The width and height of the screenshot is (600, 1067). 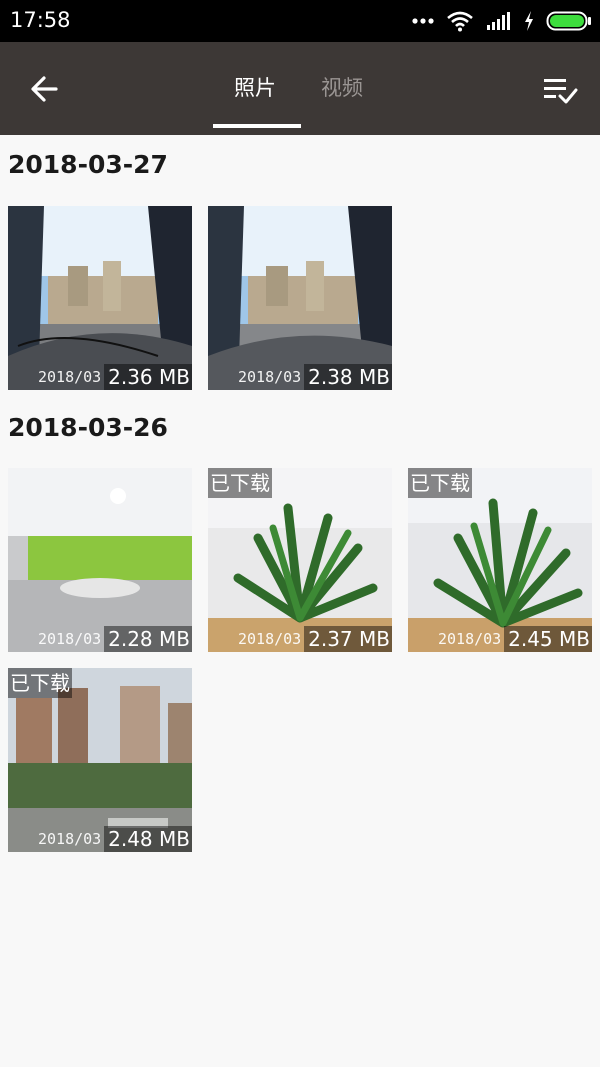 What do you see at coordinates (498, 21) in the screenshot?
I see `signal-icon` at bounding box center [498, 21].